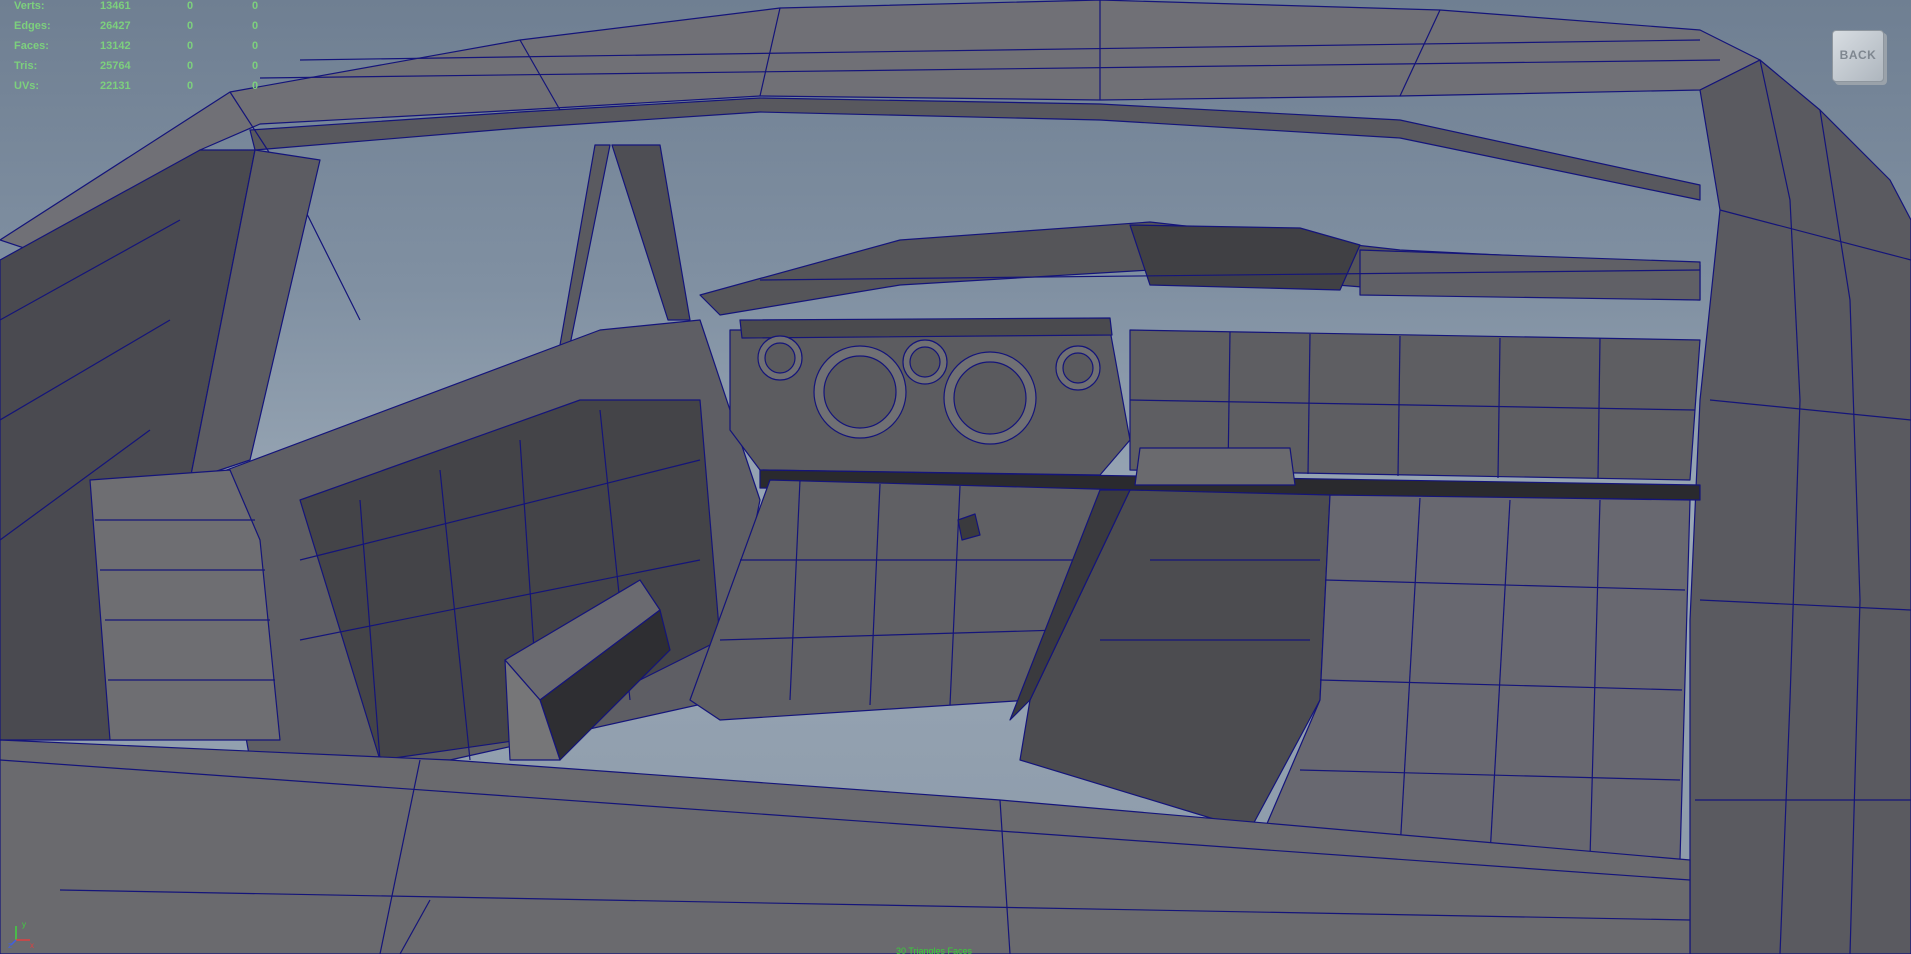  Describe the element at coordinates (115, 26) in the screenshot. I see `hud-total: 26427` at that location.